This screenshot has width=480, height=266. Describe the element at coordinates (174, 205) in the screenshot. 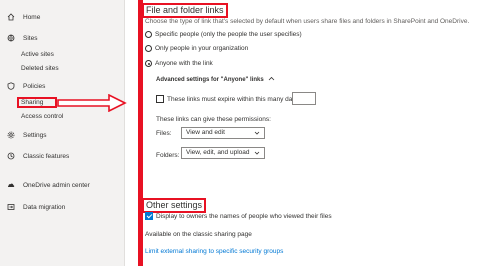

I see `other-settings-title: Other settings` at that location.